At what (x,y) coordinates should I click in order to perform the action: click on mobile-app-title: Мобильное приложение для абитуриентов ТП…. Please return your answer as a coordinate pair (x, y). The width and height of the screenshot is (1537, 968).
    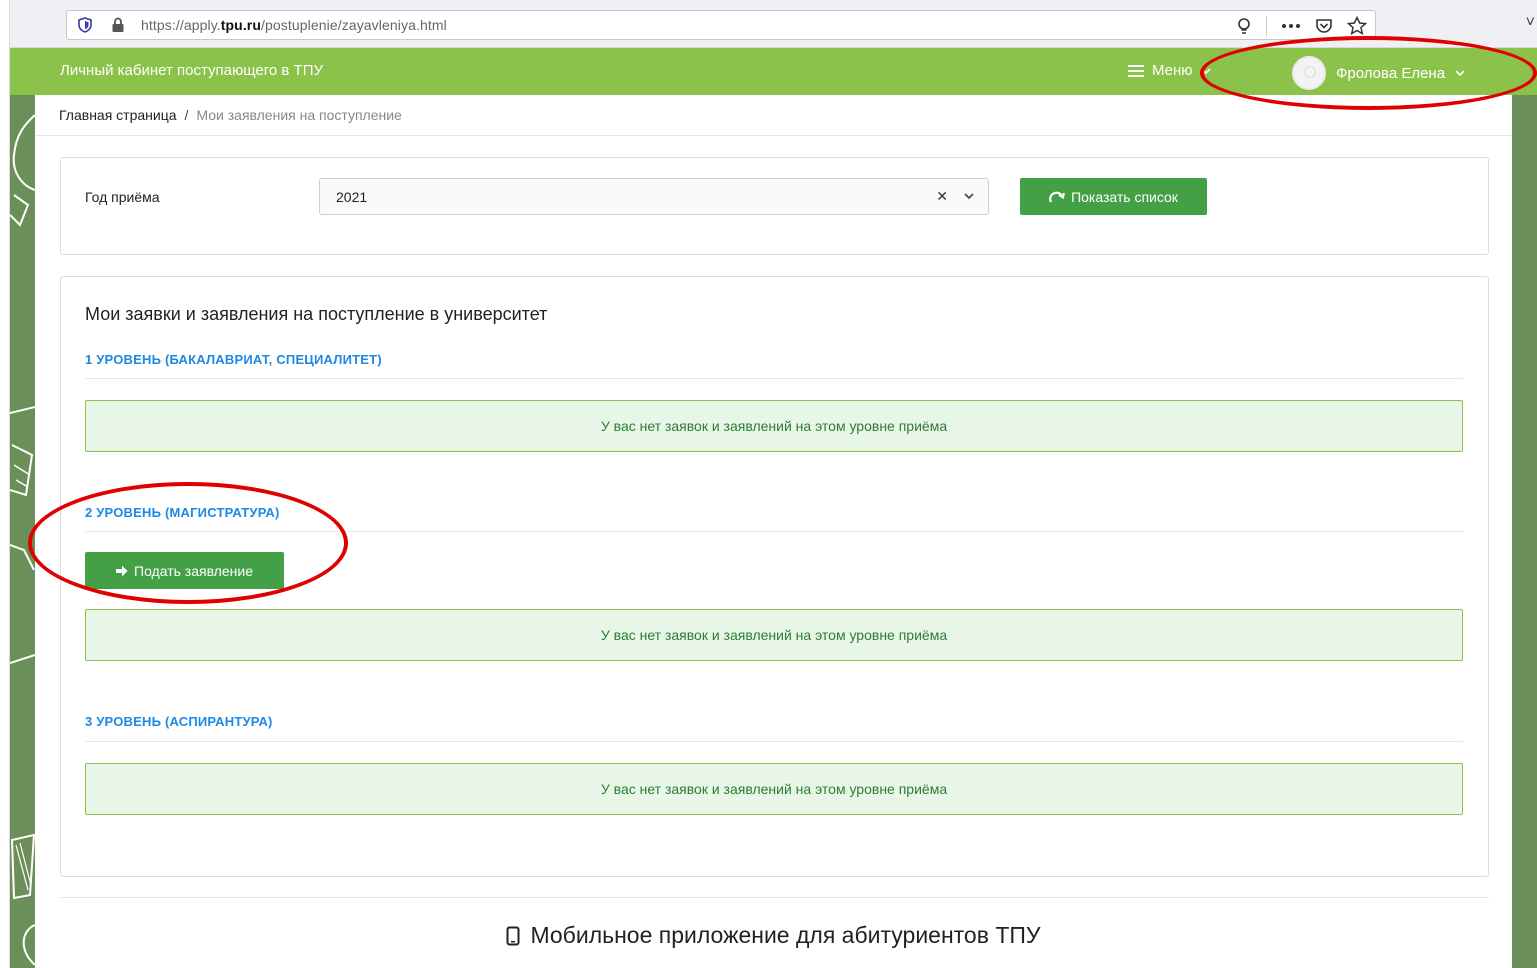
    Looking at the image, I should click on (785, 935).